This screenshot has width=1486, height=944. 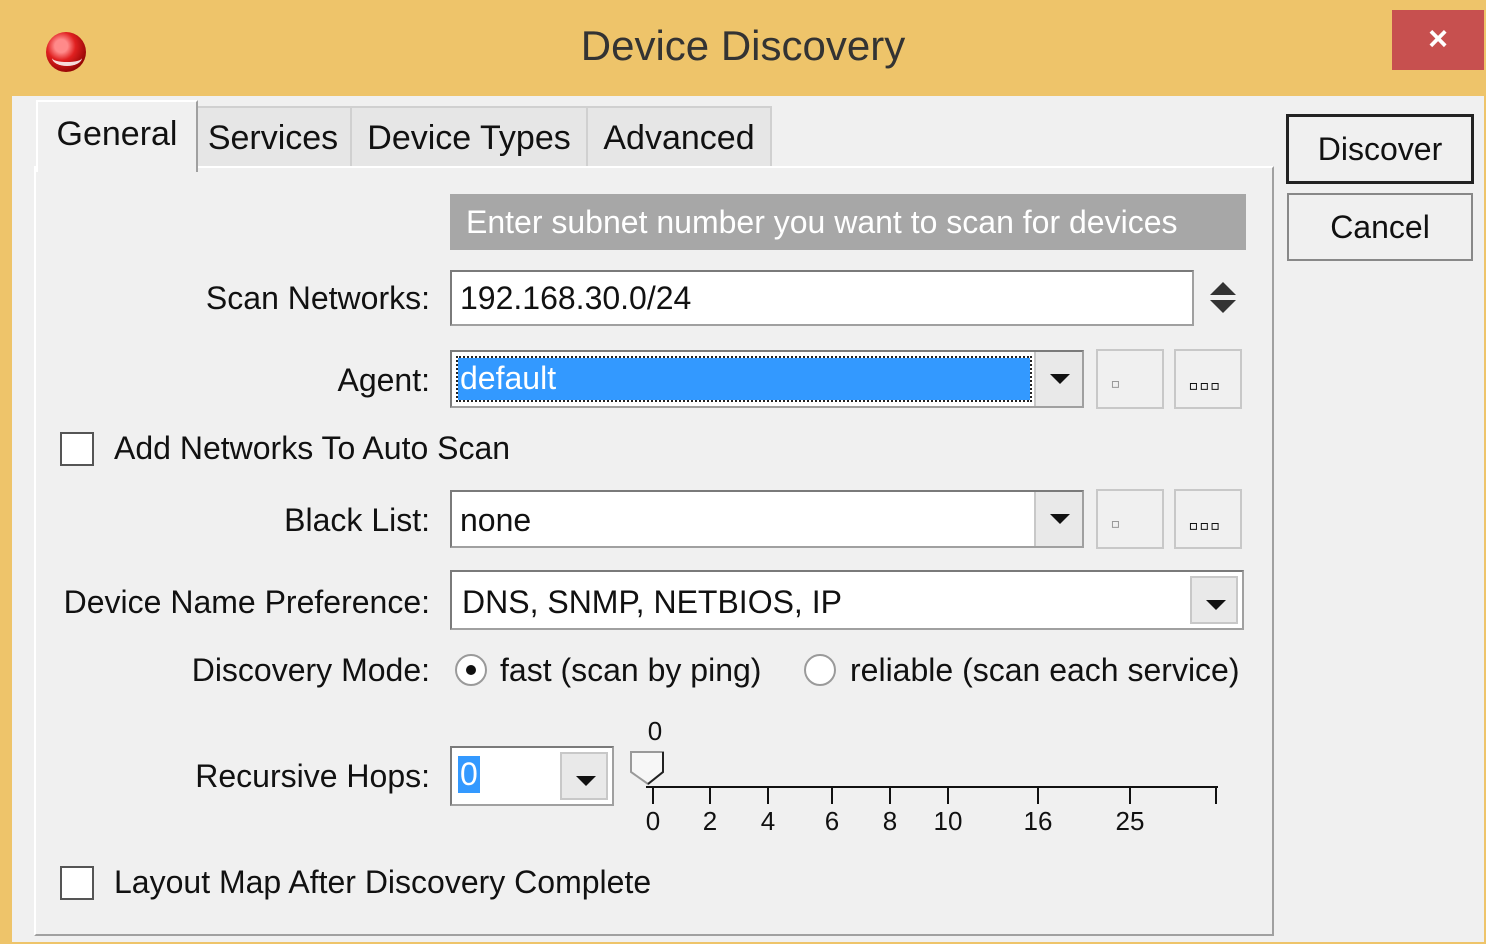 What do you see at coordinates (890, 821) in the screenshot?
I see `slider-tick-label: 8` at bounding box center [890, 821].